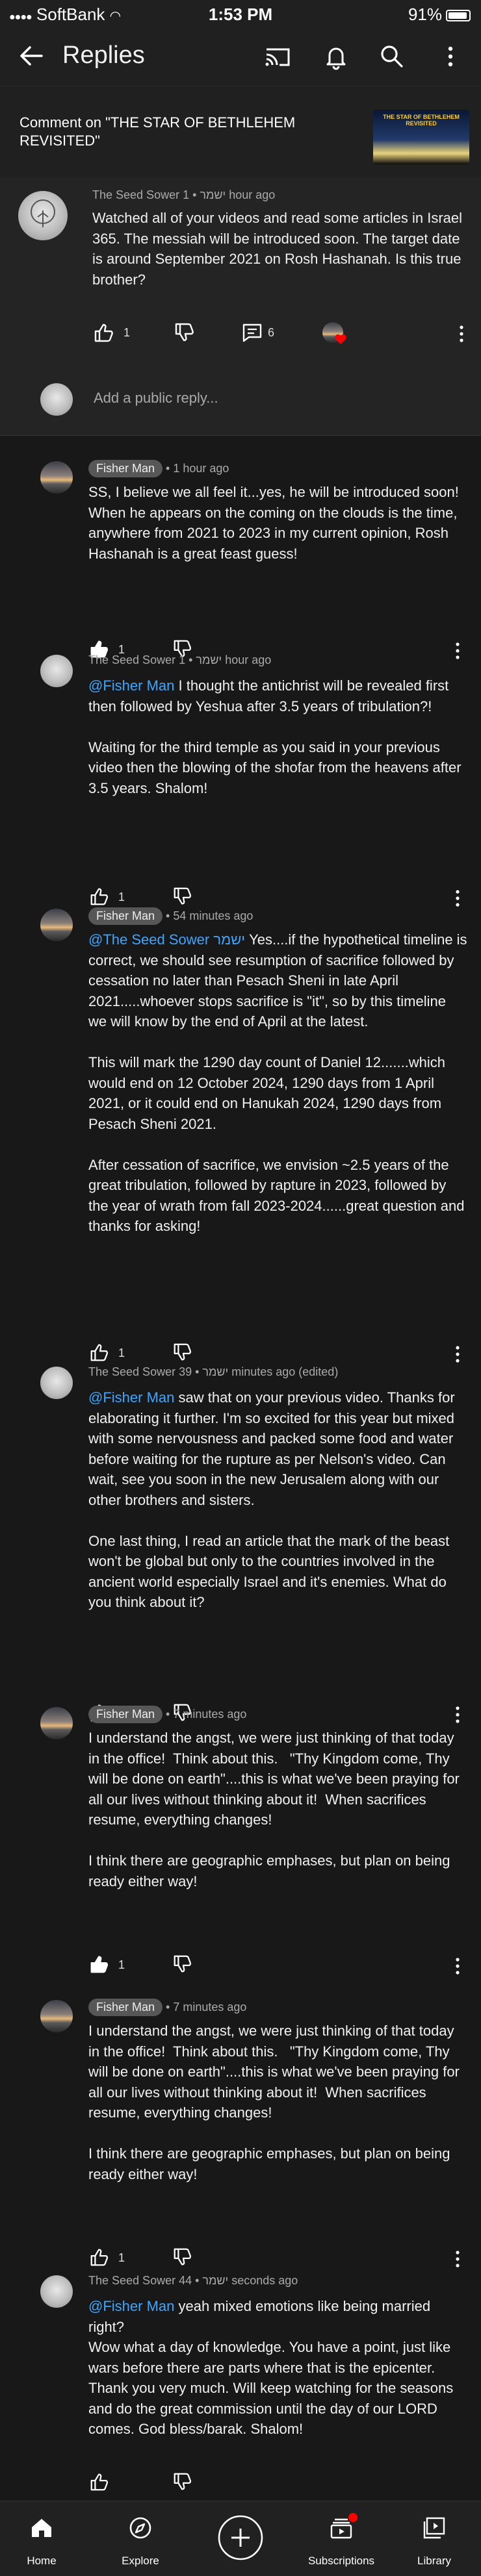  What do you see at coordinates (341, 2538) in the screenshot?
I see `nav-subscriptions: Subscriptions` at bounding box center [341, 2538].